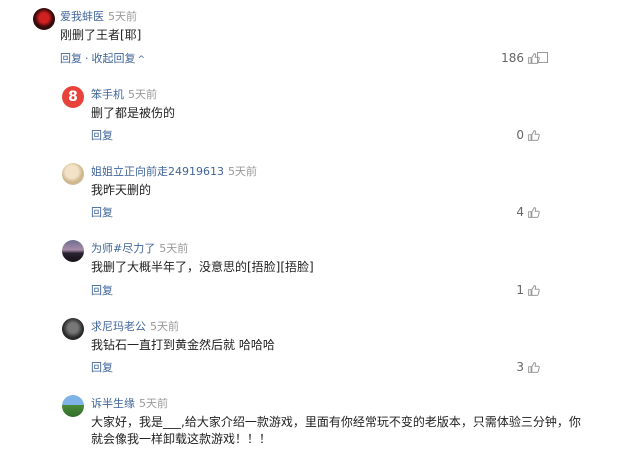 Image resolution: width=640 pixels, height=450 pixels. I want to click on username: 诉半生缘, so click(113, 403).